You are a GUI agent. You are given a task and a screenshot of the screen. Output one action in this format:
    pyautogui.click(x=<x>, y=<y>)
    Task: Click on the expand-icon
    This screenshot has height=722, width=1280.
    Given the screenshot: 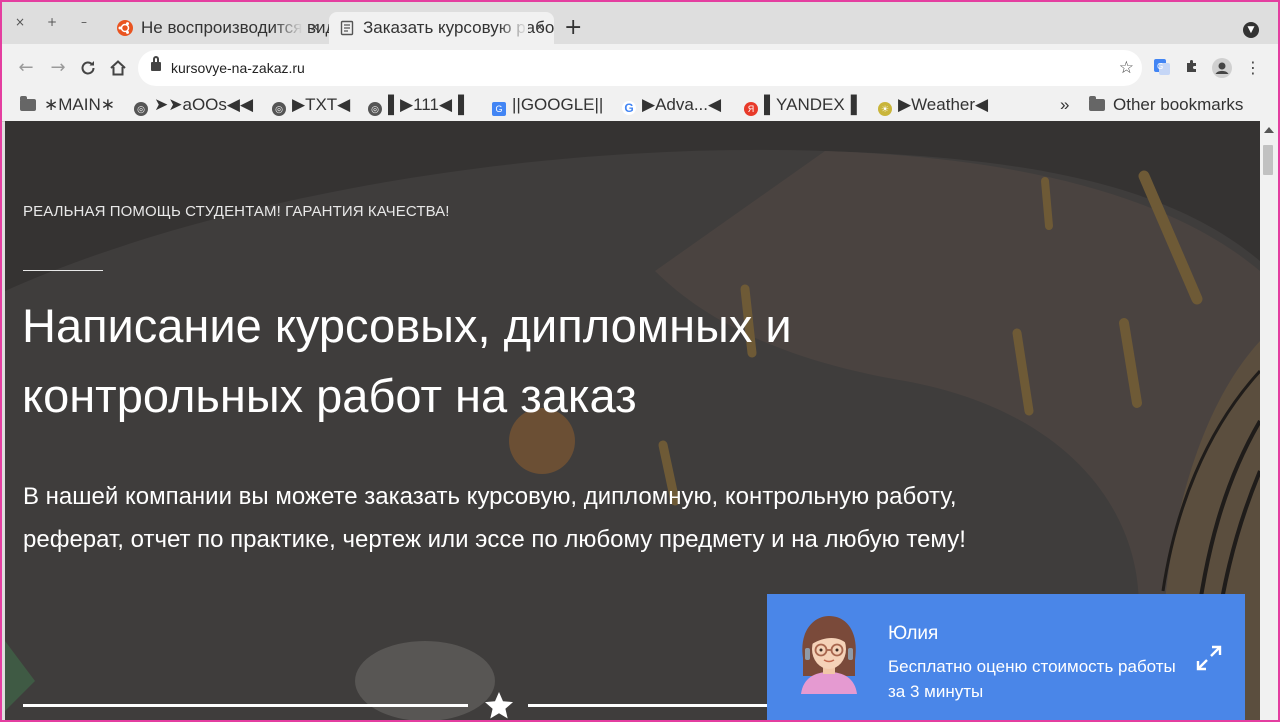 What is the action you would take?
    pyautogui.click(x=1209, y=658)
    